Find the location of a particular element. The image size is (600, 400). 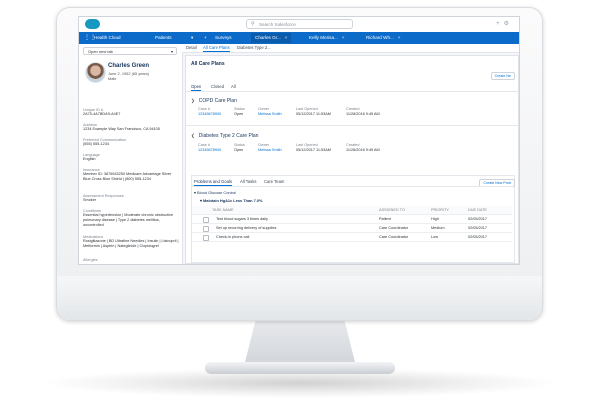

salesforce-logo-icon is located at coordinates (92, 24).